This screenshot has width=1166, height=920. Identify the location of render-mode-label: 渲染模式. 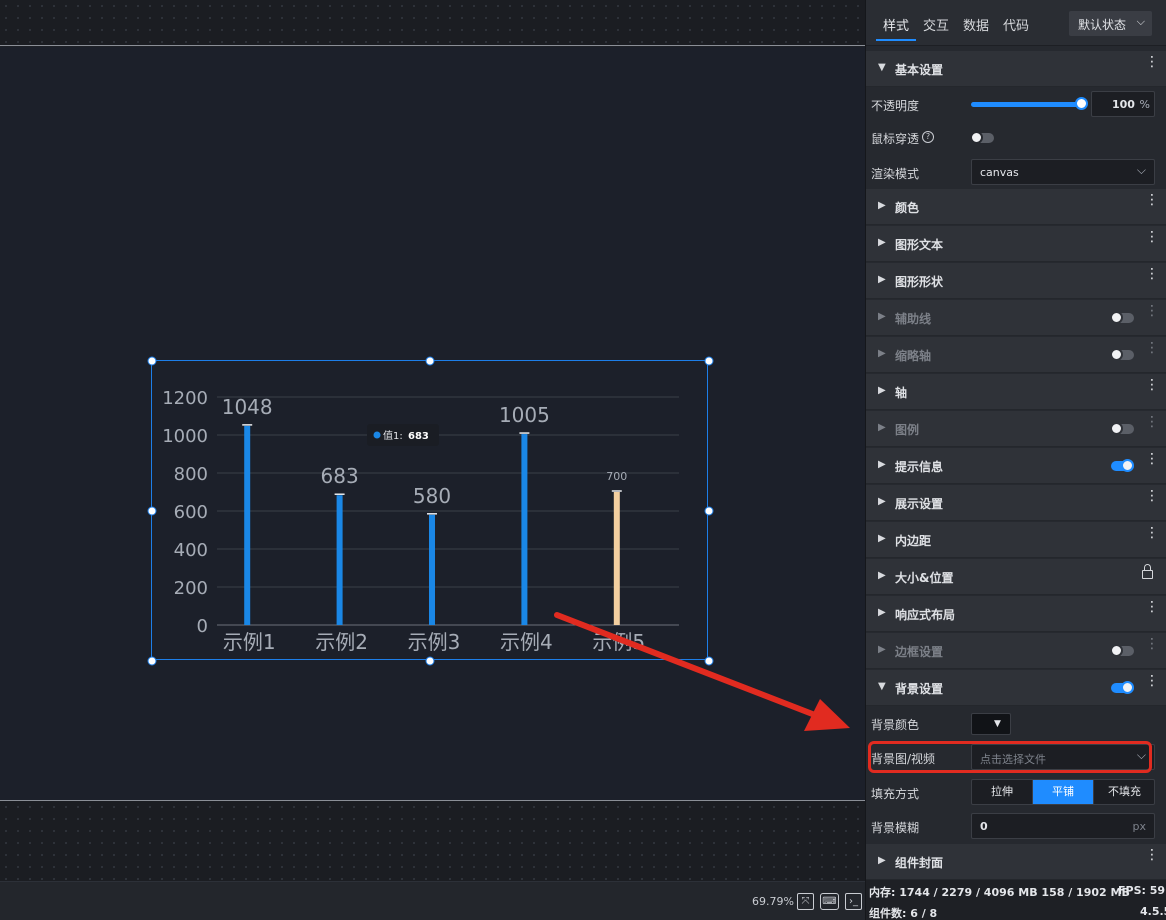
(895, 174).